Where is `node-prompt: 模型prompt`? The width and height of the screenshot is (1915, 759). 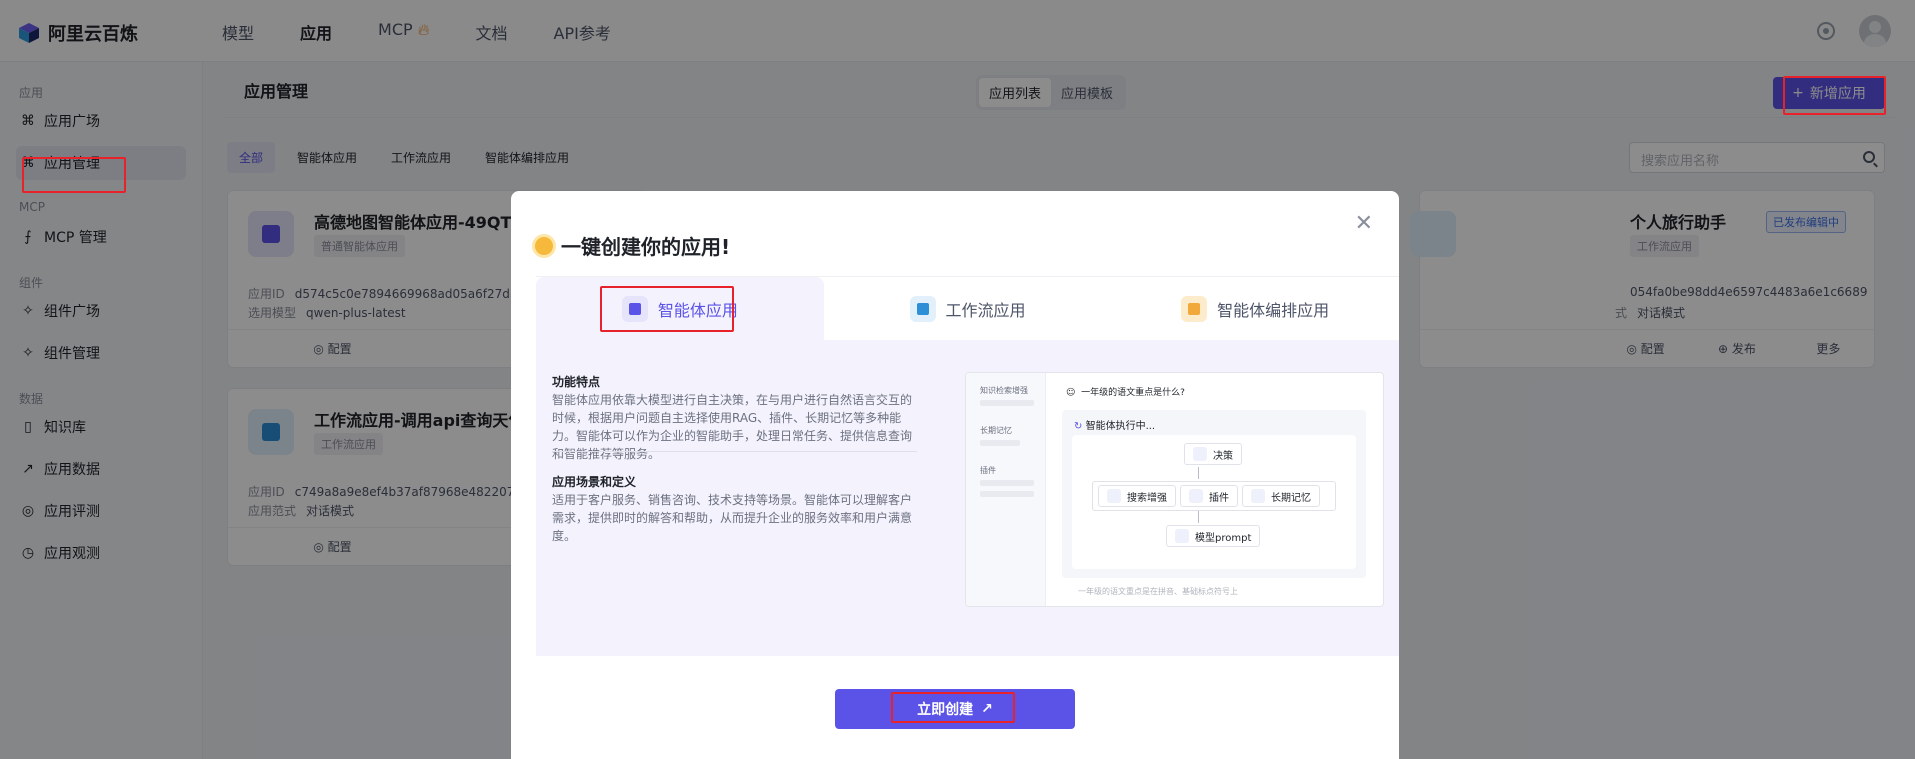
node-prompt: 模型prompt is located at coordinates (1213, 536).